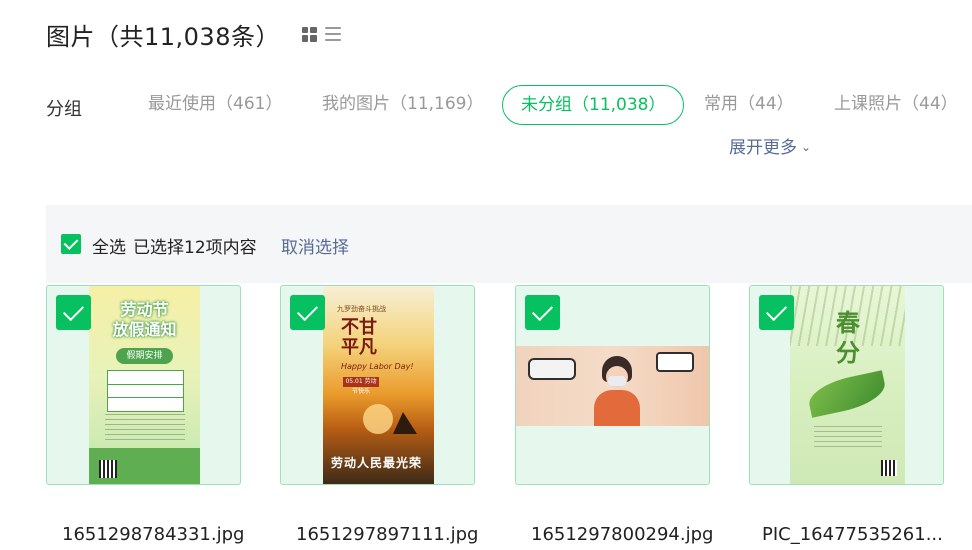  I want to click on grid-view-icon, so click(309, 34).